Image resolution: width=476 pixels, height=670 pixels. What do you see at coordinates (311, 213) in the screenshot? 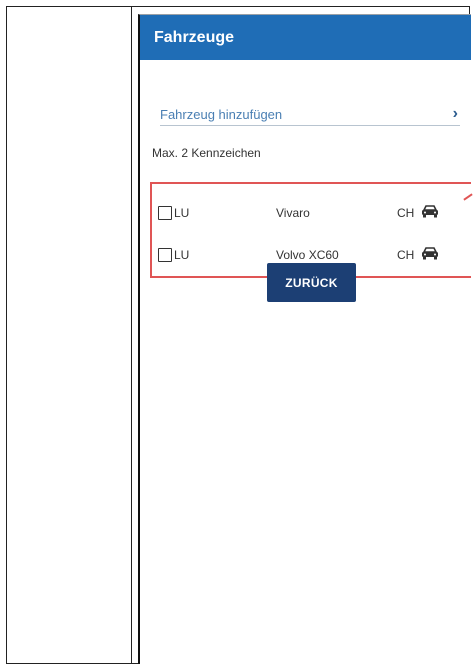
I see `vehicle-row: LU Vivaro CH` at bounding box center [311, 213].